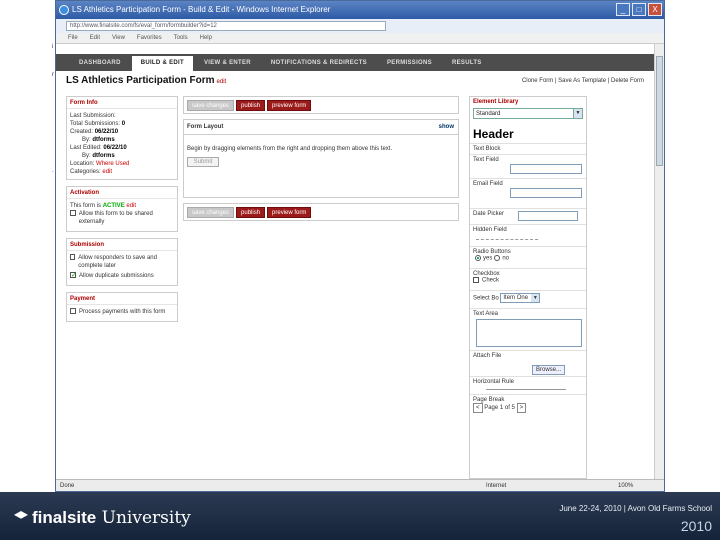 The image size is (720, 540). What do you see at coordinates (528, 386) in the screenshot?
I see `element-horizontal-rule: Horizontal Rule` at bounding box center [528, 386].